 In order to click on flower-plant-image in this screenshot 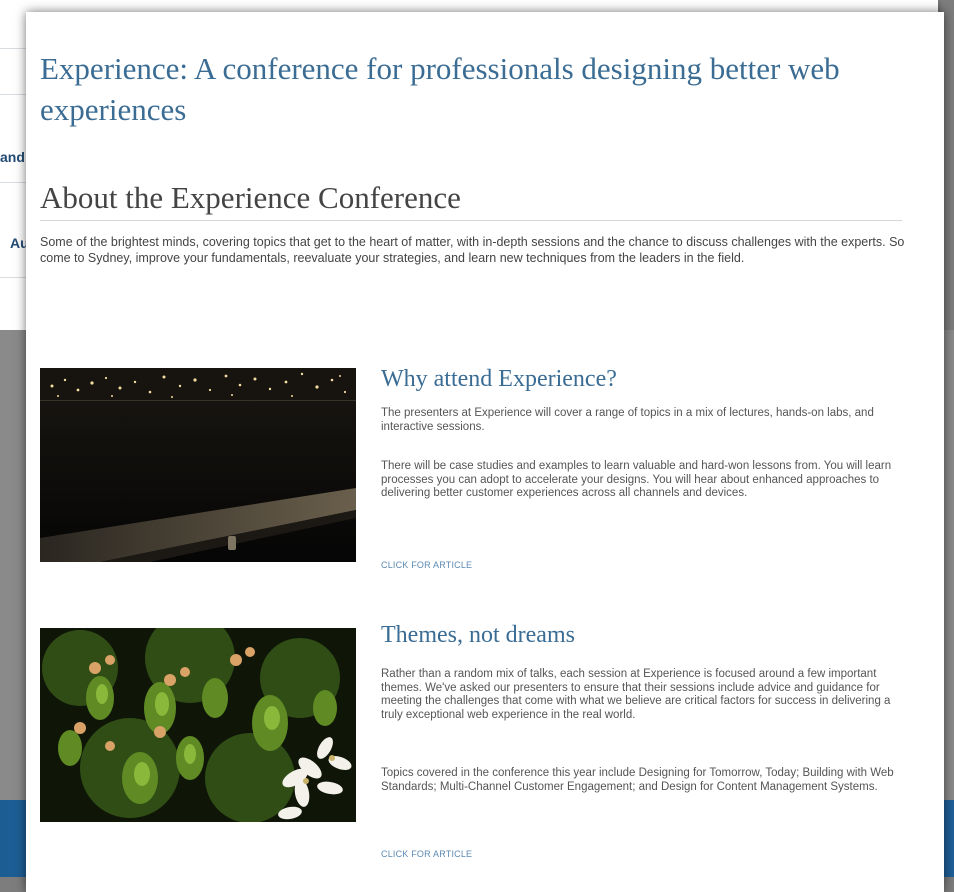, I will do `click(198, 725)`.